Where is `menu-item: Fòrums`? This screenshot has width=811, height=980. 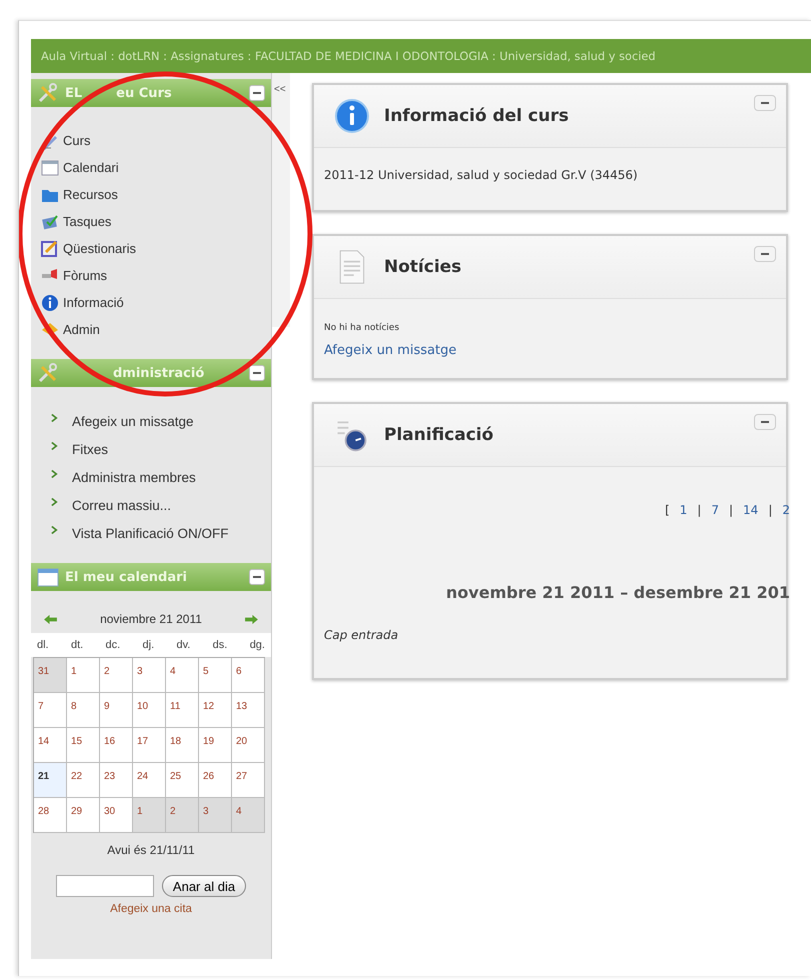
menu-item: Fòrums is located at coordinates (156, 275).